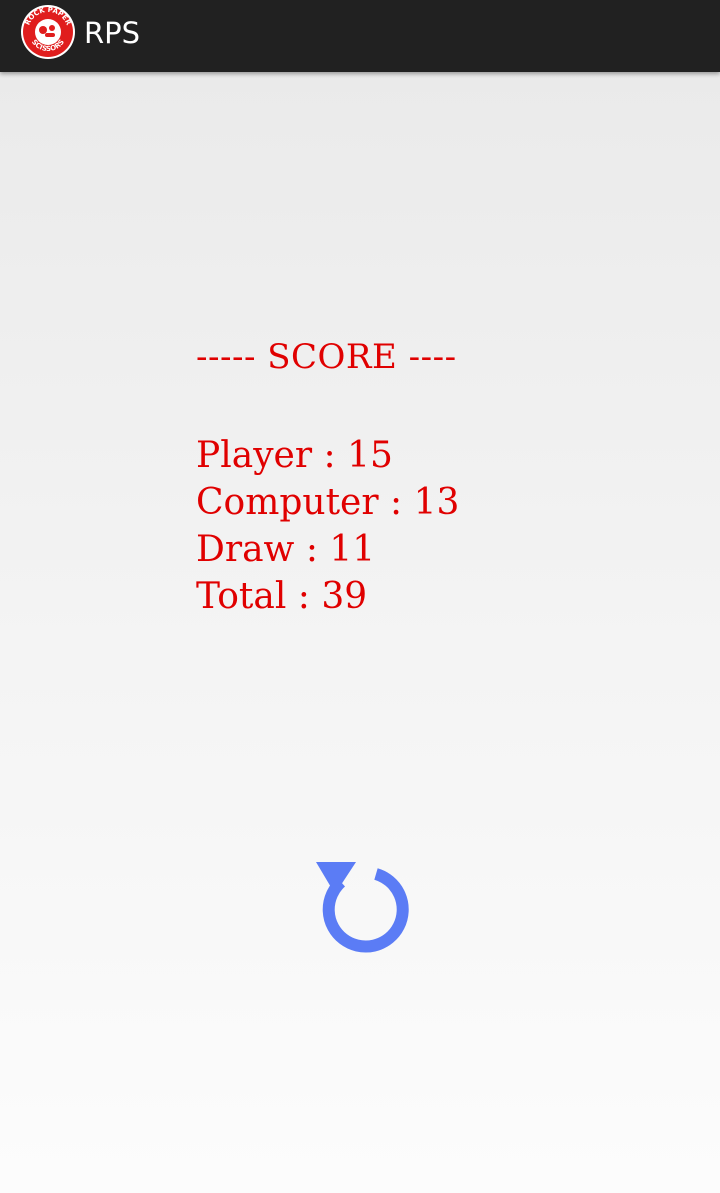  I want to click on score-label: Player, so click(254, 455).